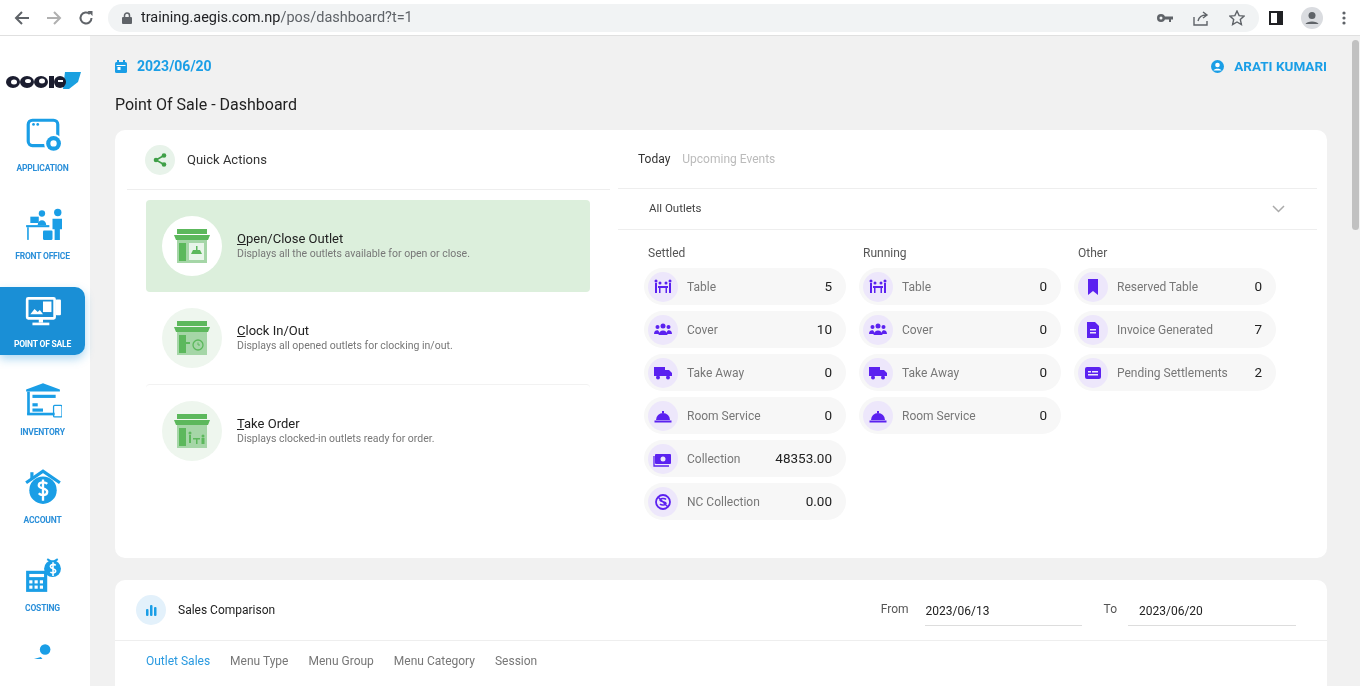  What do you see at coordinates (667, 253) in the screenshot?
I see `group-title: Settled` at bounding box center [667, 253].